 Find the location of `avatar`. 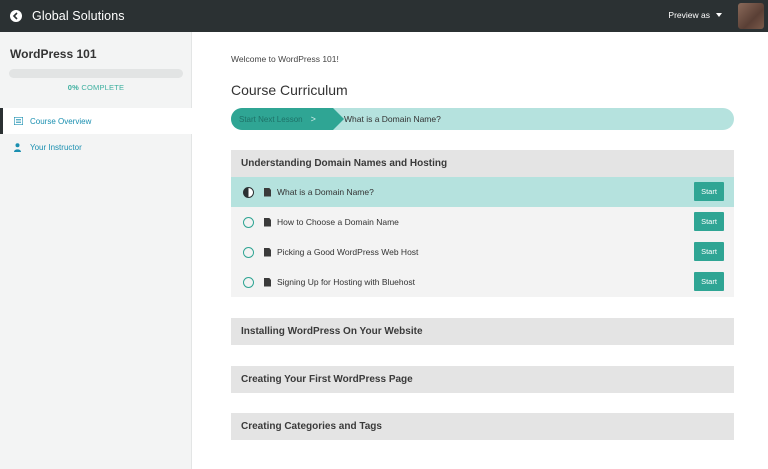

avatar is located at coordinates (751, 16).